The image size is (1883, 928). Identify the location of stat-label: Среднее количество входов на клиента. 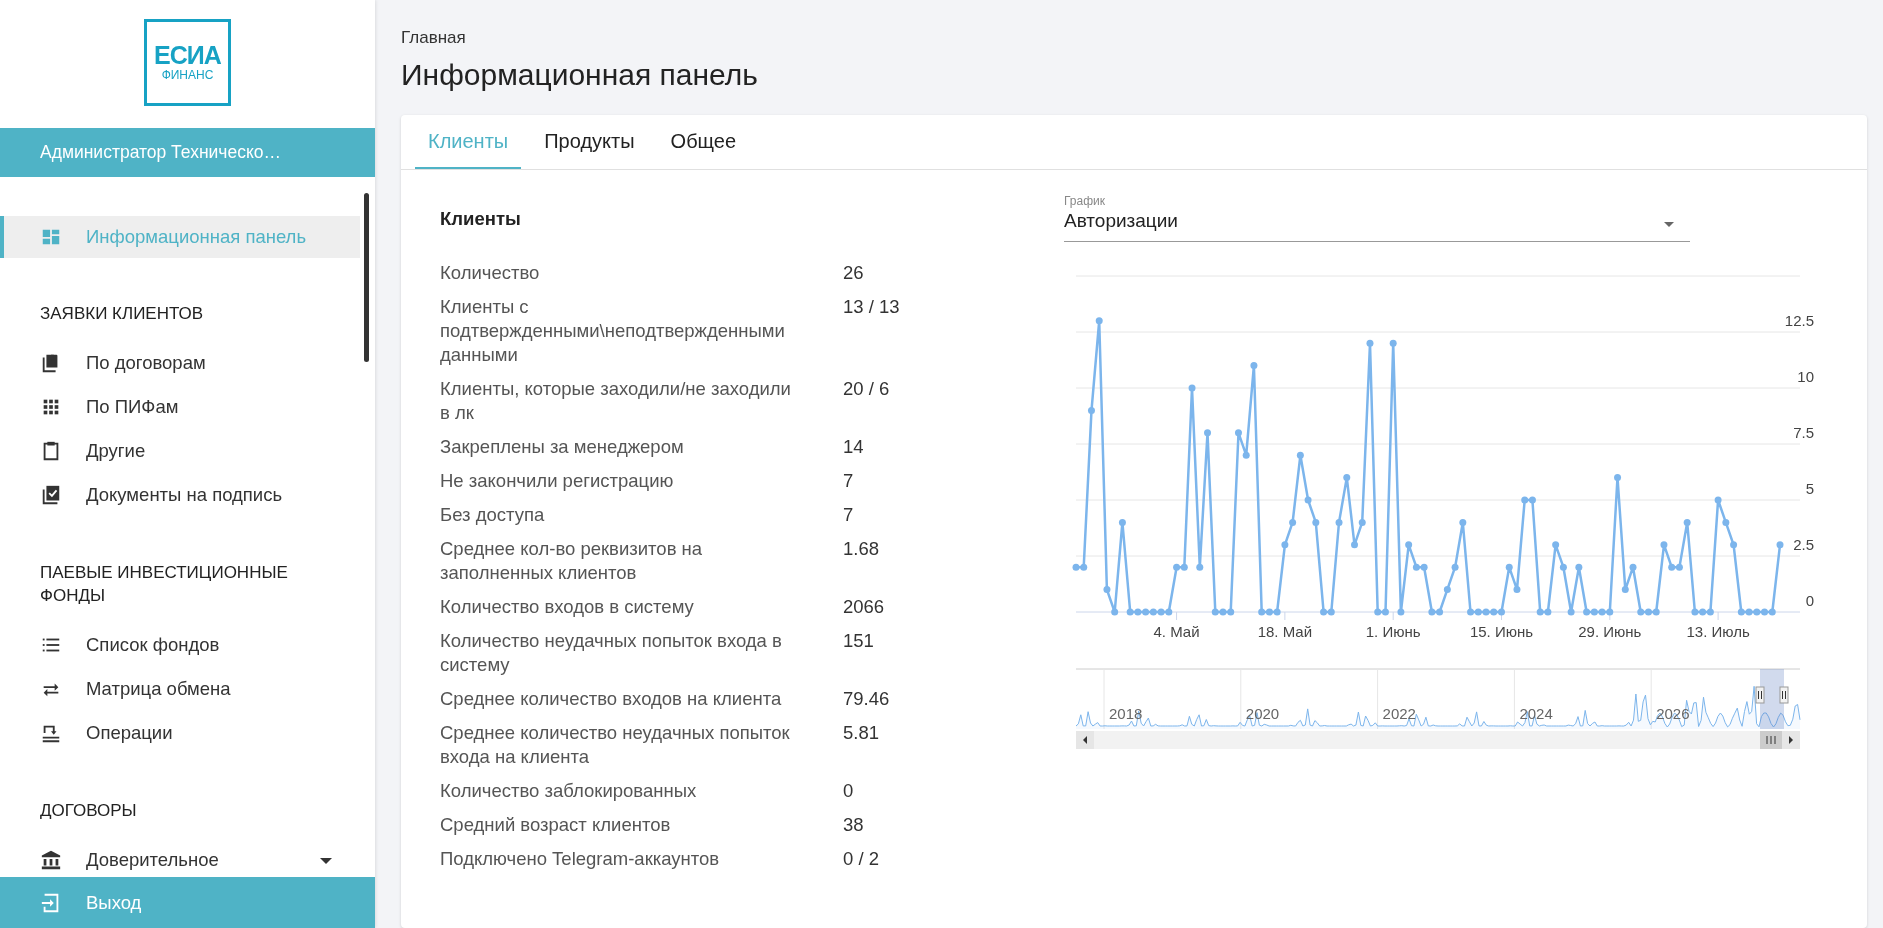
(611, 699).